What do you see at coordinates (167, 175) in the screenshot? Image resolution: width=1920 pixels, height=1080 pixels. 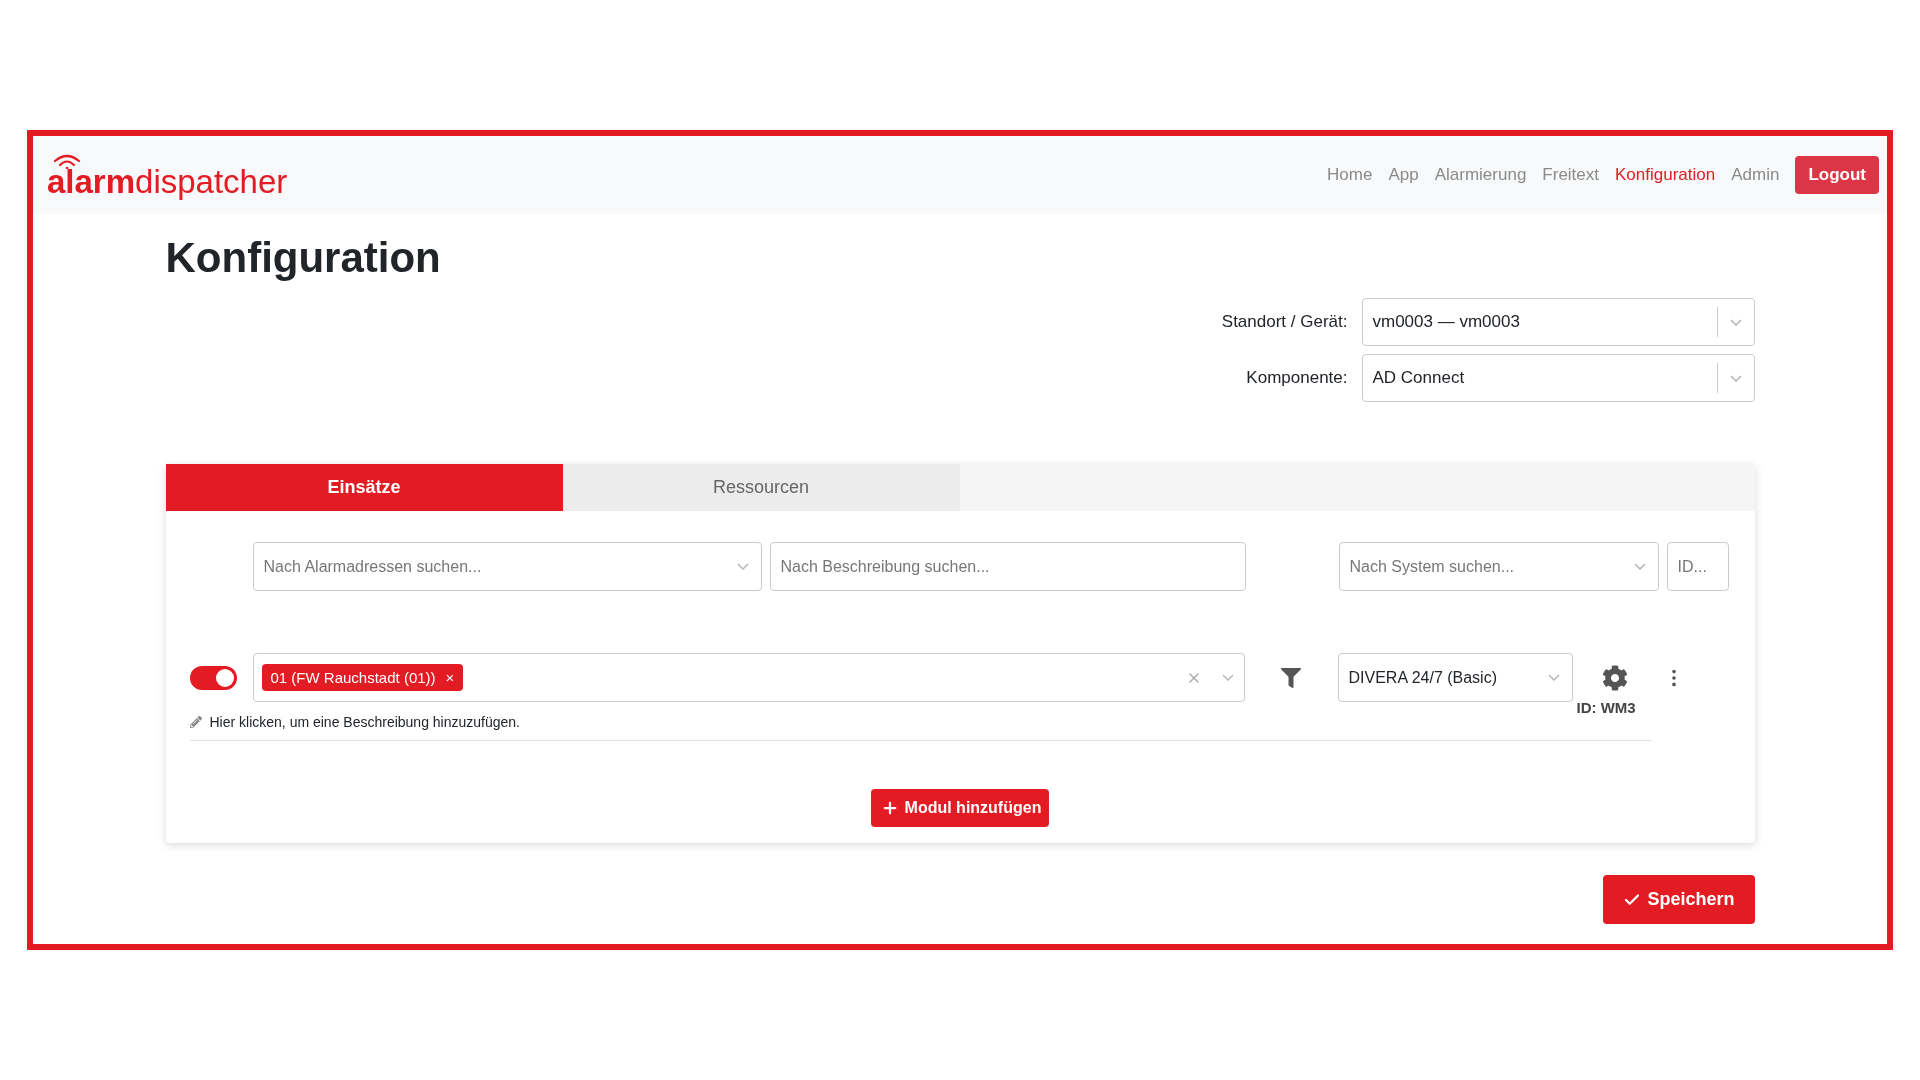 I see `alarmdispatcher-logo: alarmdispatcher` at bounding box center [167, 175].